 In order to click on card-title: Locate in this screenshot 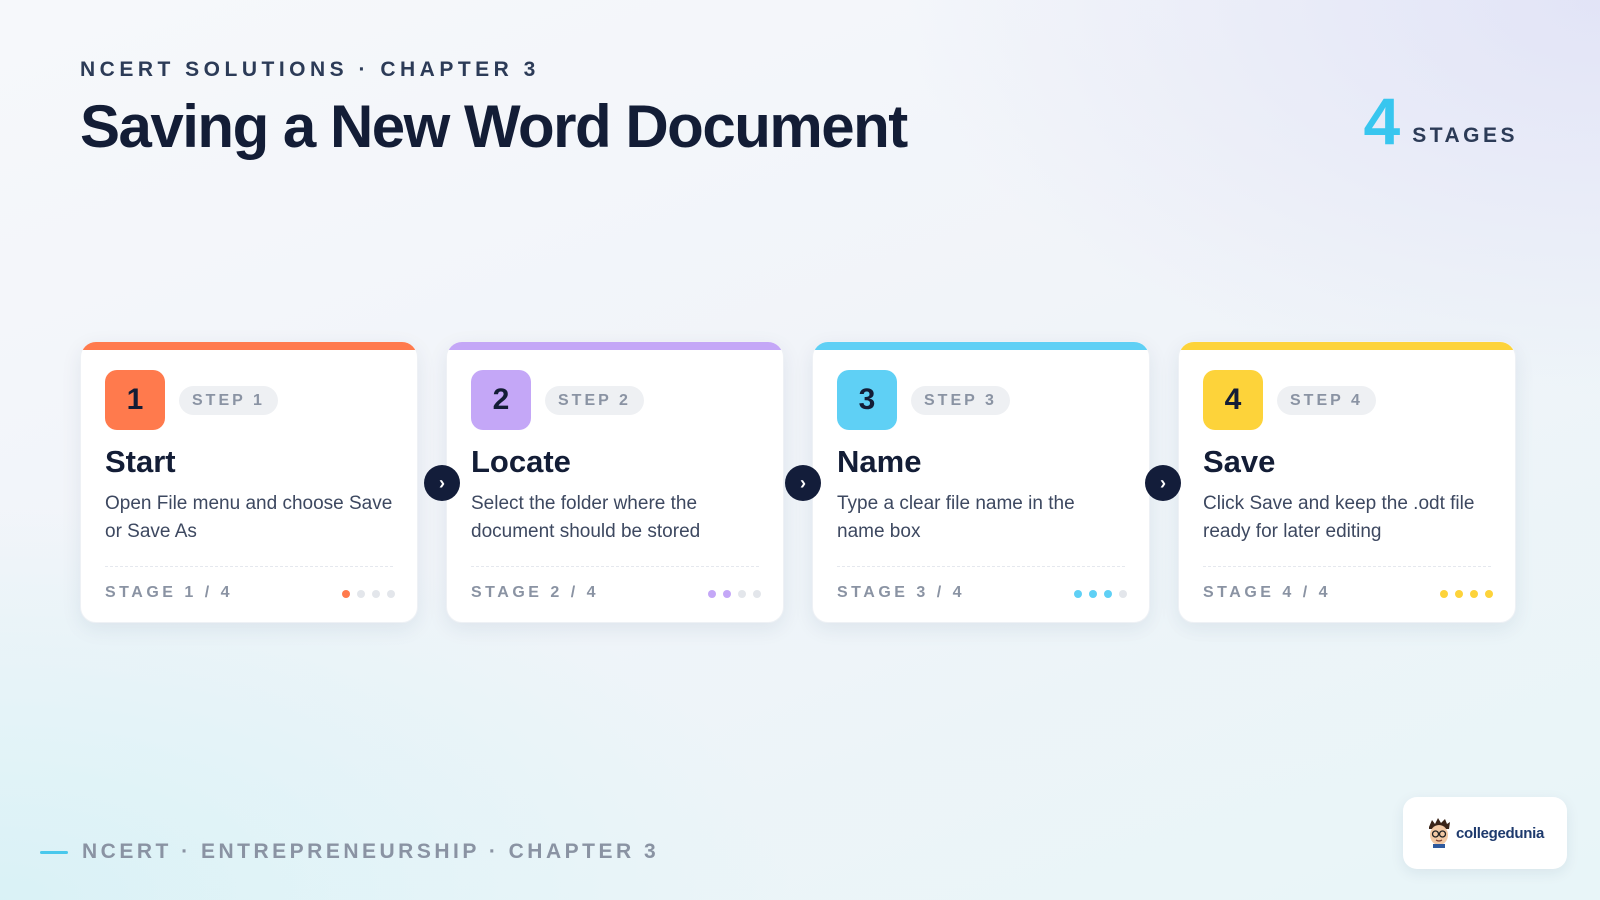, I will do `click(521, 461)`.